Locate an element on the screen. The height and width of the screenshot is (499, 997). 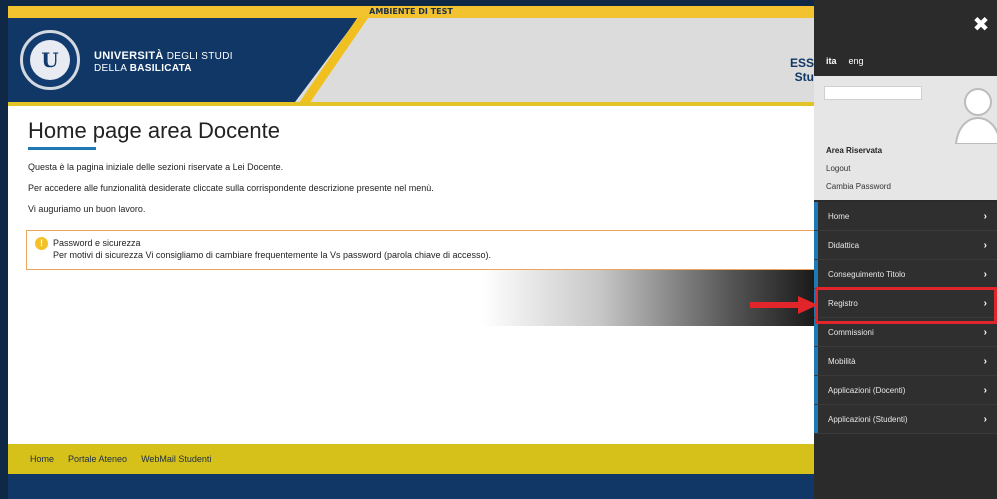
title-underline is located at coordinates (62, 148).